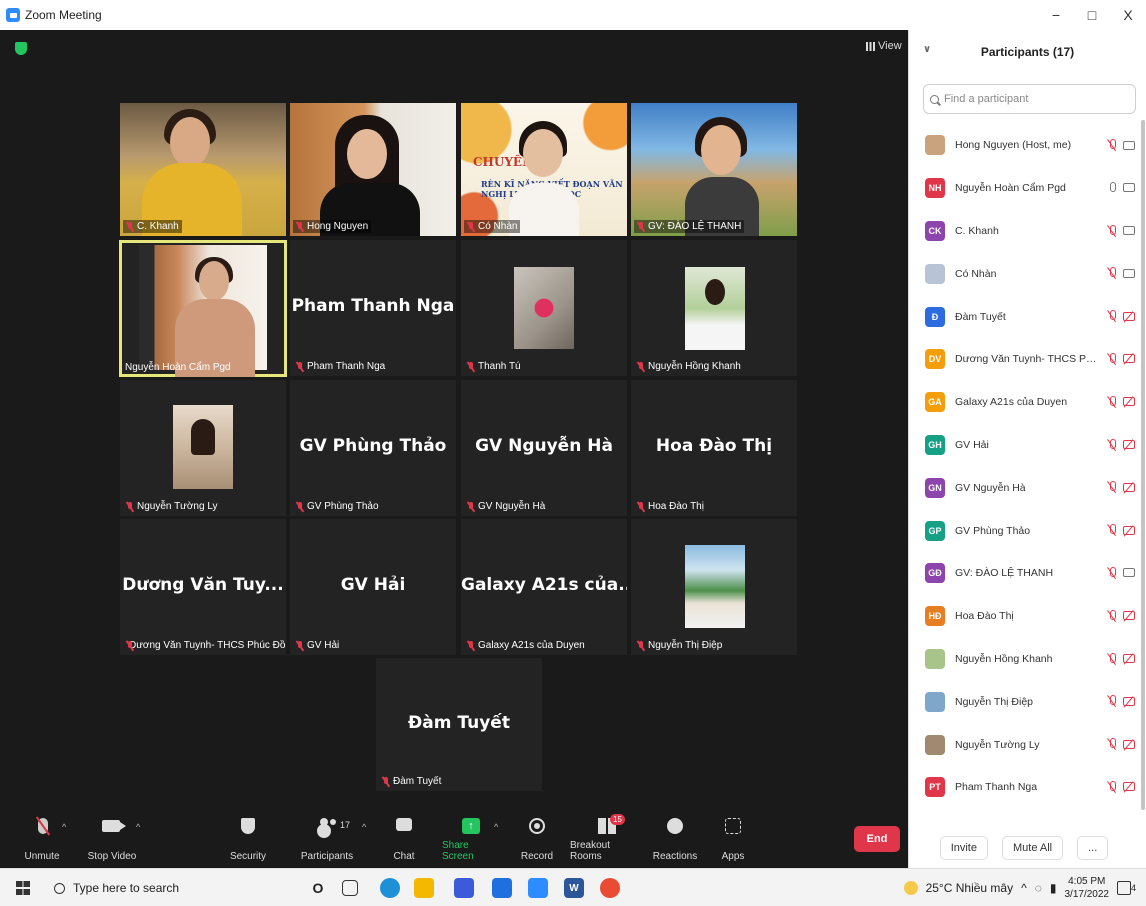 The width and height of the screenshot is (1146, 906). What do you see at coordinates (1024, 402) in the screenshot?
I see `participant-row: GA Galaxy A21s của Duyen` at bounding box center [1024, 402].